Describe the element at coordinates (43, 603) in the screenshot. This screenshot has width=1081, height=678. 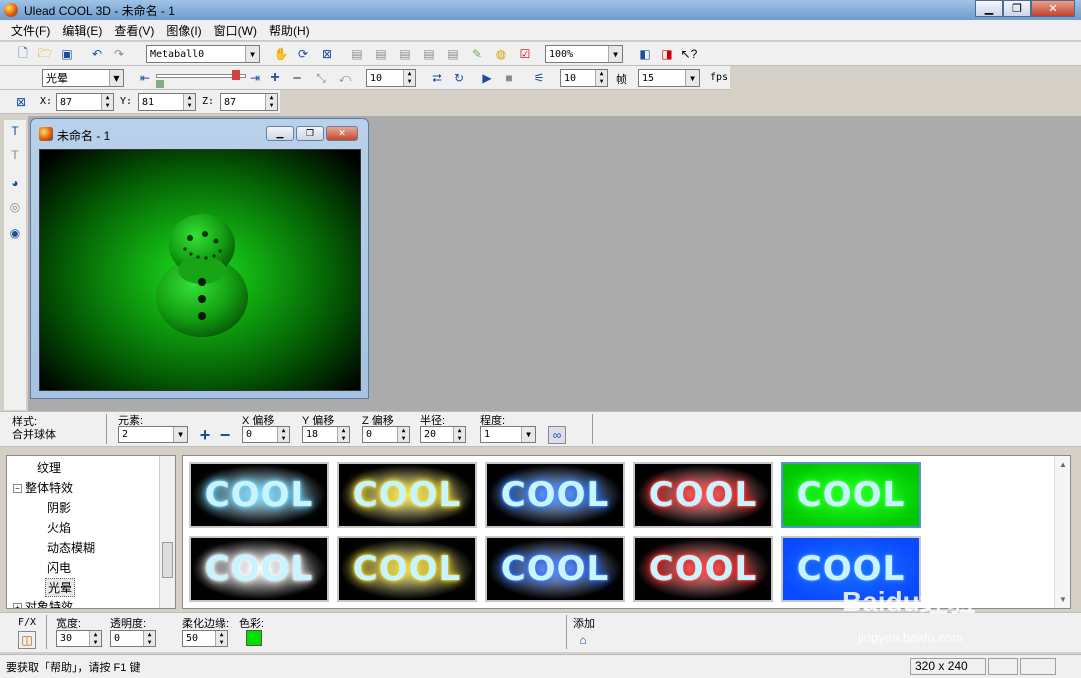
I see `tree-item-object-effects: + 对象特效` at that location.